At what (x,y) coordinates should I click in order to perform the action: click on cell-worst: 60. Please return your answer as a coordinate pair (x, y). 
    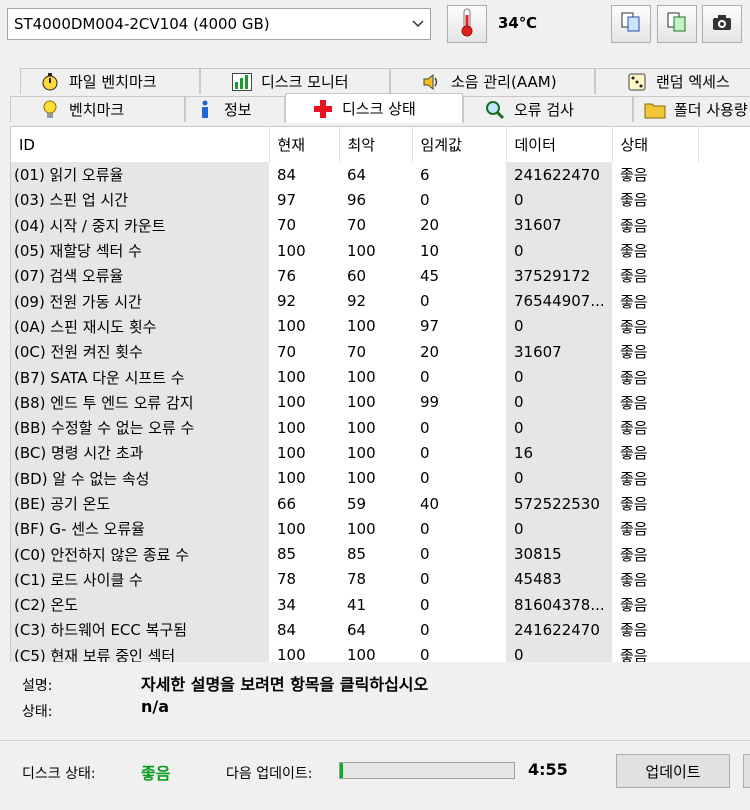
    Looking at the image, I should click on (357, 275).